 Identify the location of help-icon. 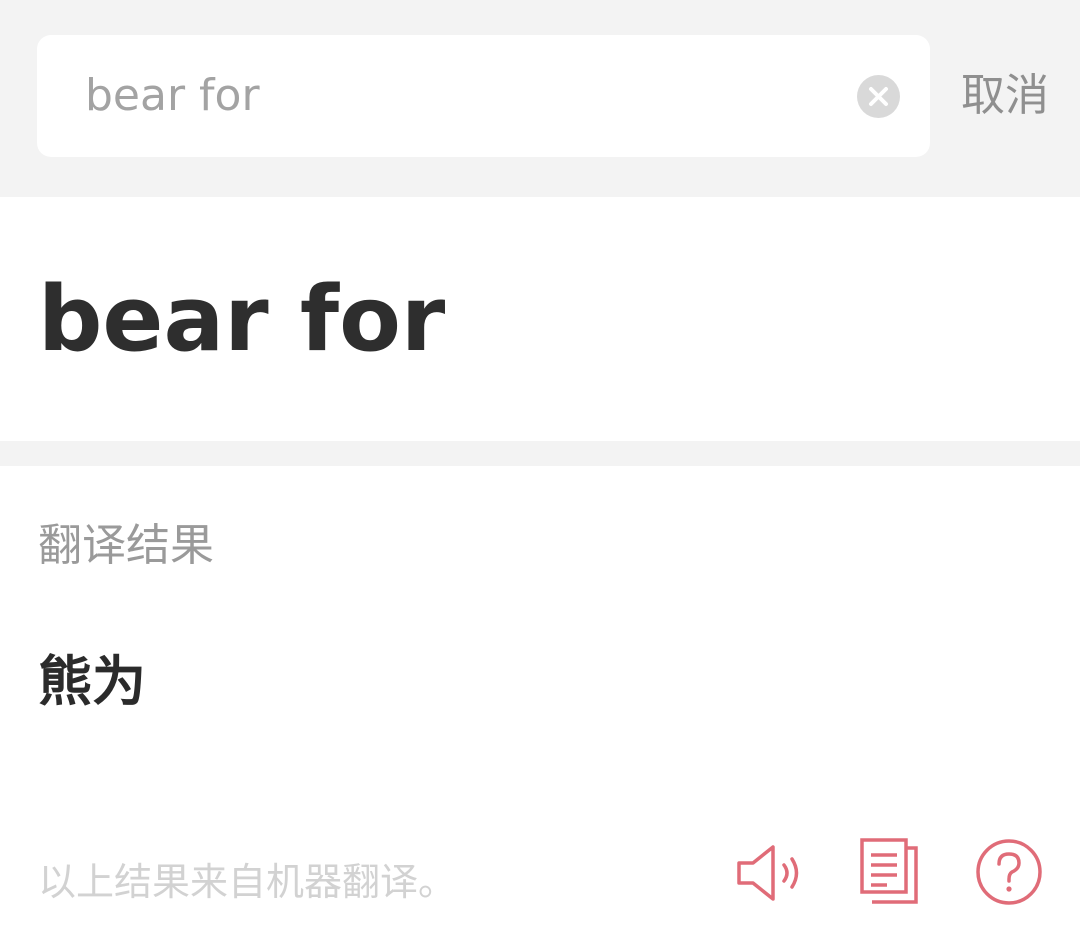
(1009, 872).